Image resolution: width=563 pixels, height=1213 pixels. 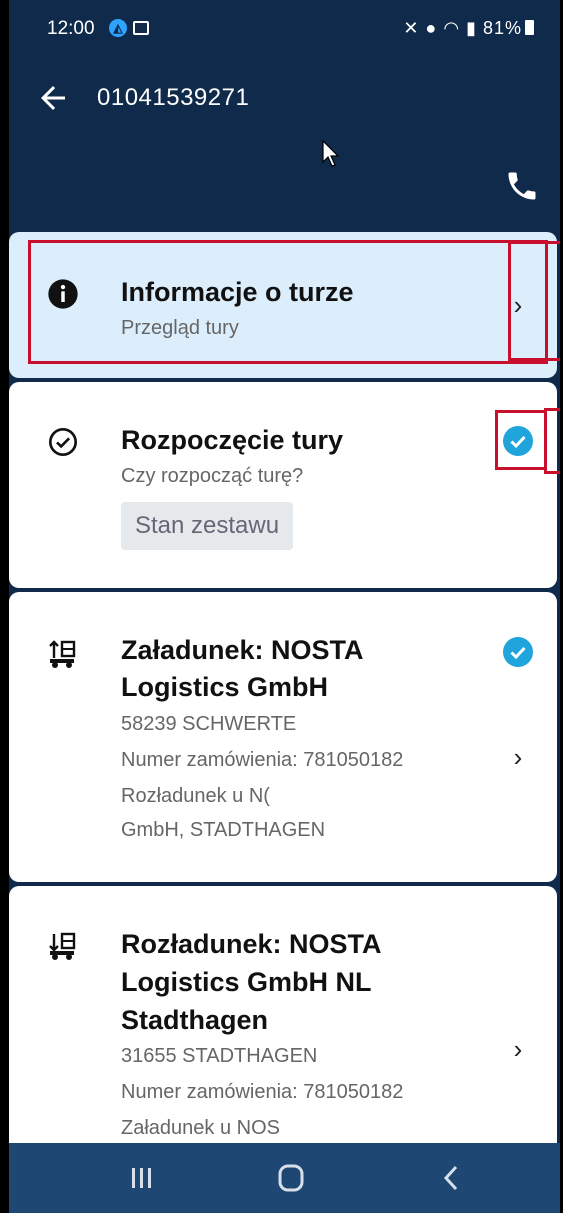 What do you see at coordinates (225, 687) in the screenshot?
I see `loading-title-line2: Logistics GmbH` at bounding box center [225, 687].